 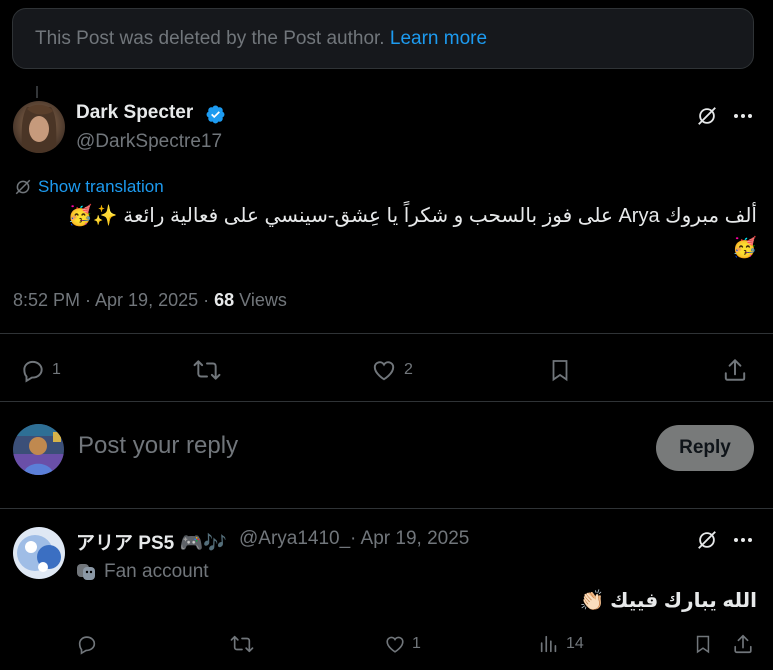 What do you see at coordinates (38, 449) in the screenshot?
I see `current-user-avatar` at bounding box center [38, 449].